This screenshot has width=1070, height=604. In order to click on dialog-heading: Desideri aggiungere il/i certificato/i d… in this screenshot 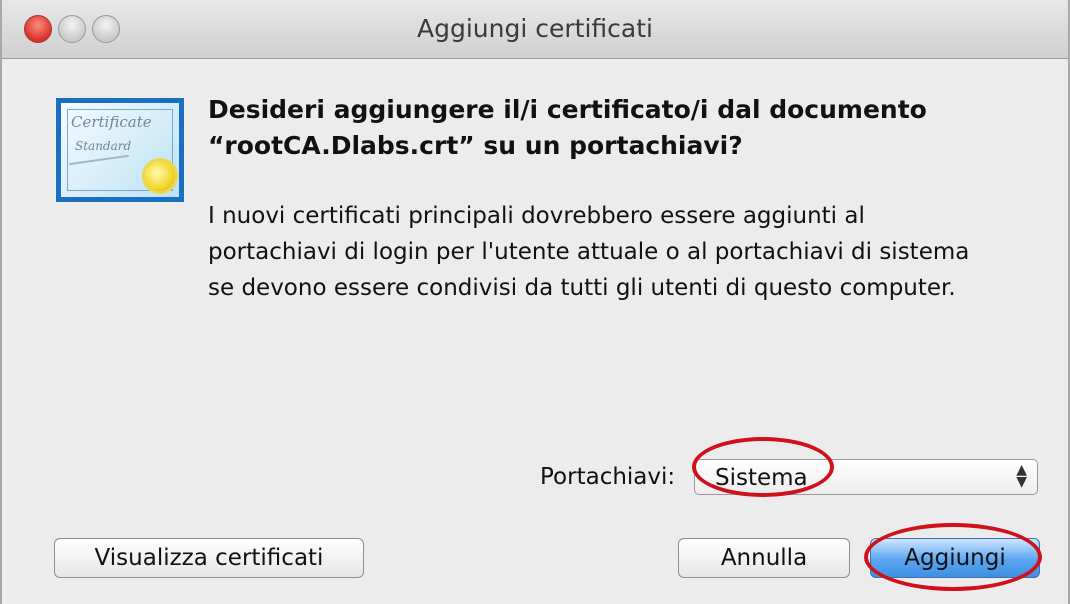, I will do `click(618, 128)`.